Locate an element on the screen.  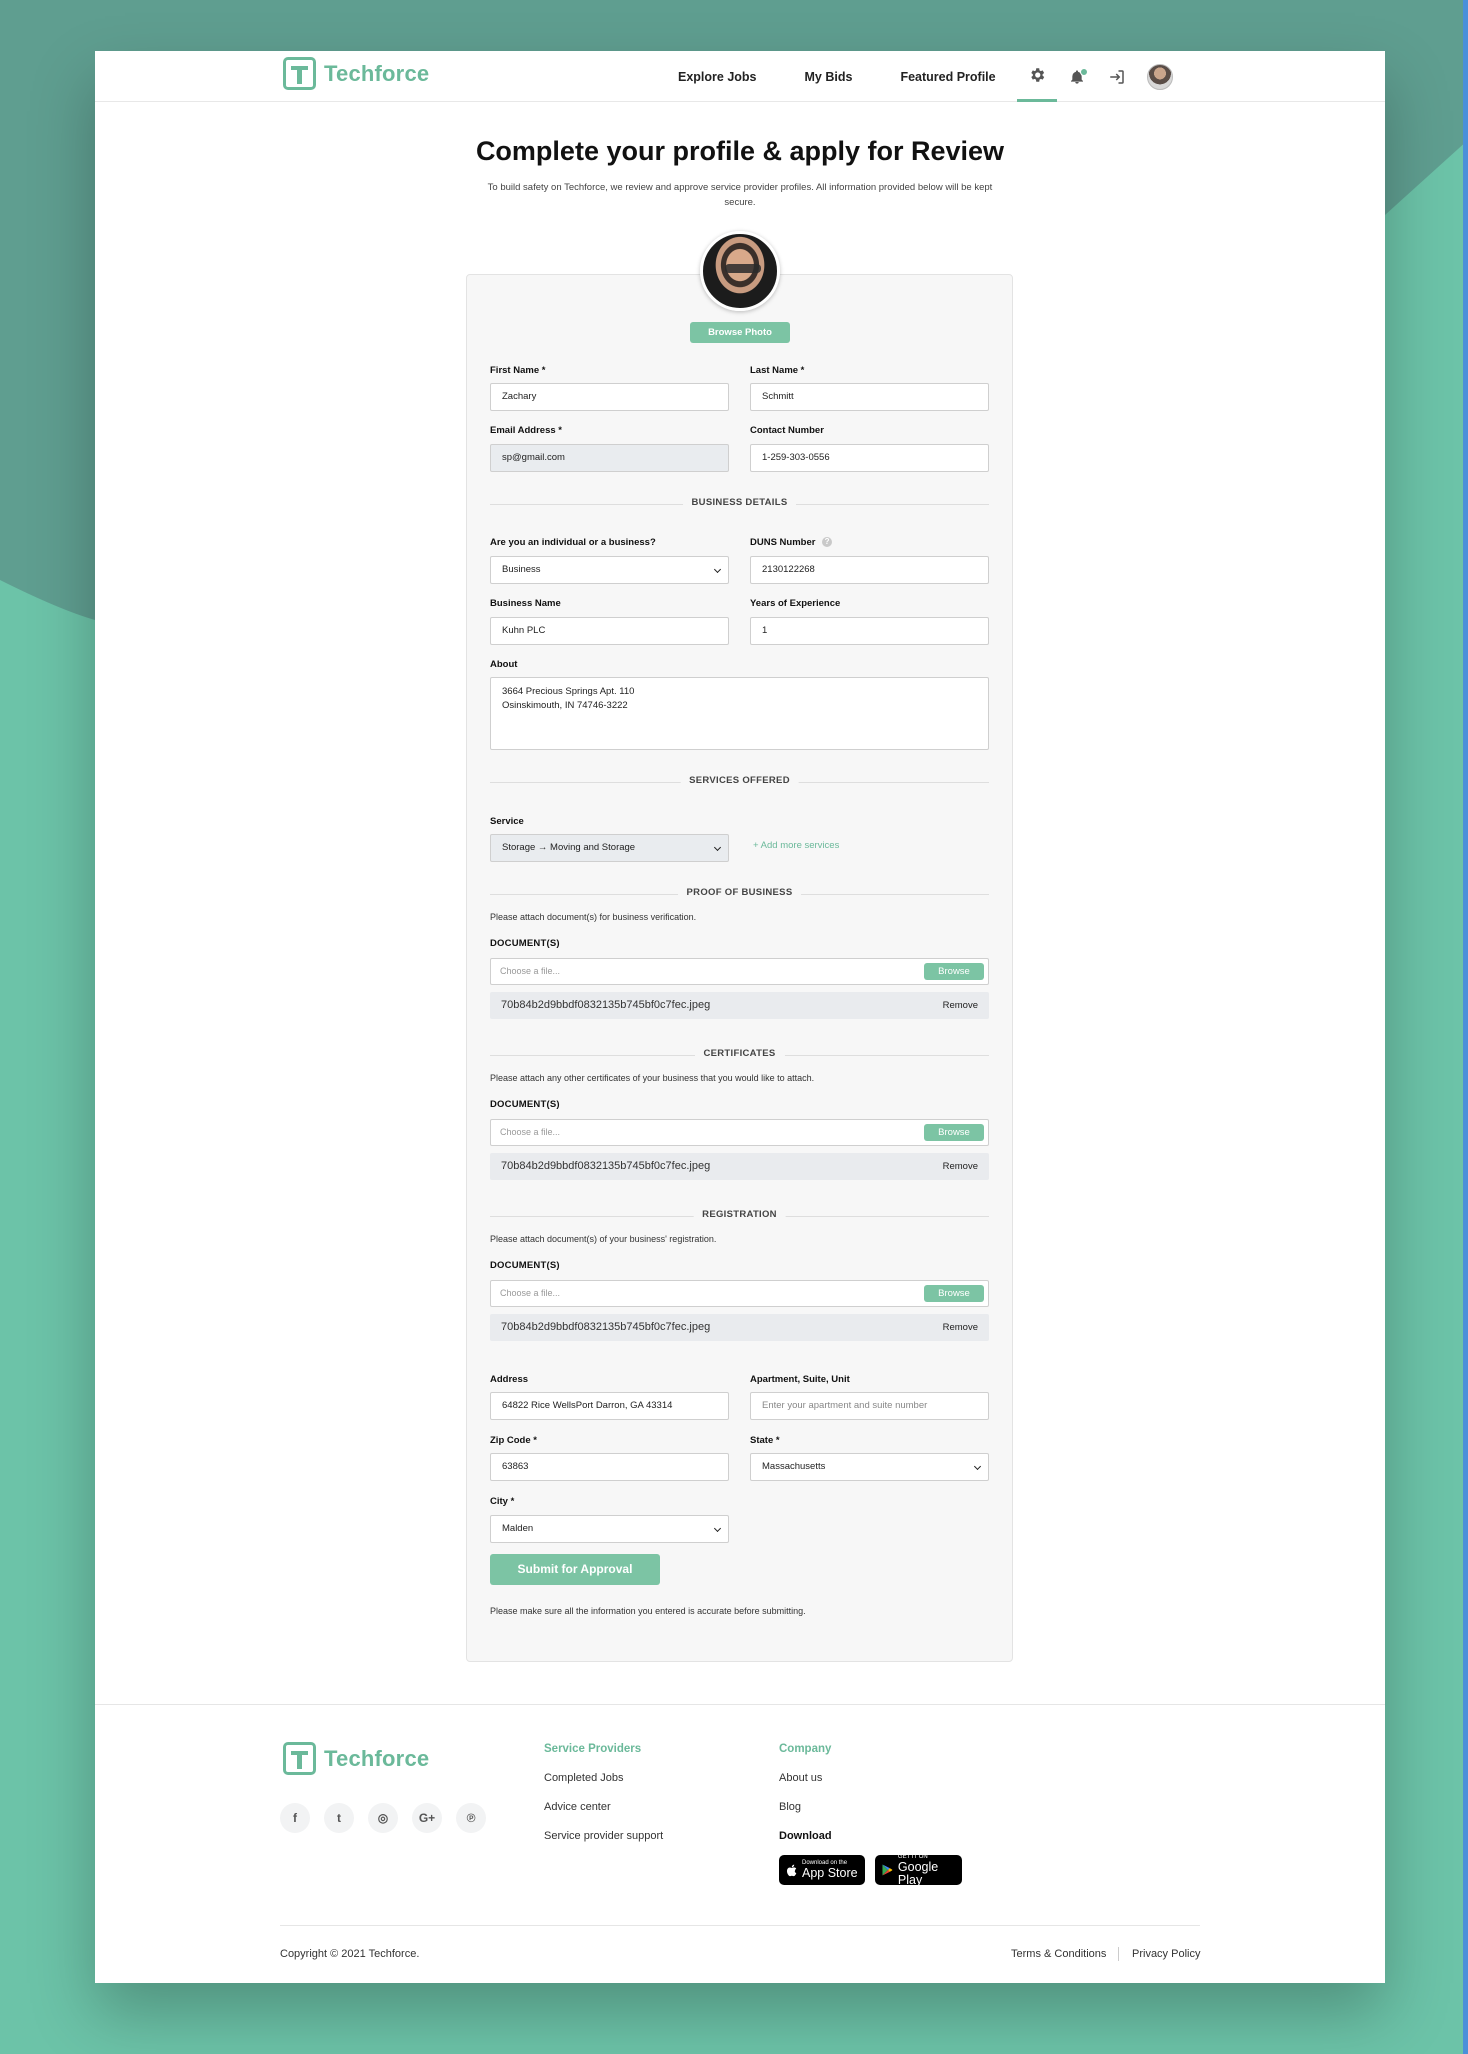
notification-bell-icon is located at coordinates (1077, 76).